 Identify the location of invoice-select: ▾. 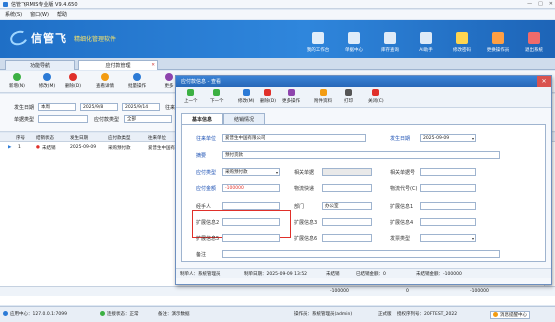
(448, 238).